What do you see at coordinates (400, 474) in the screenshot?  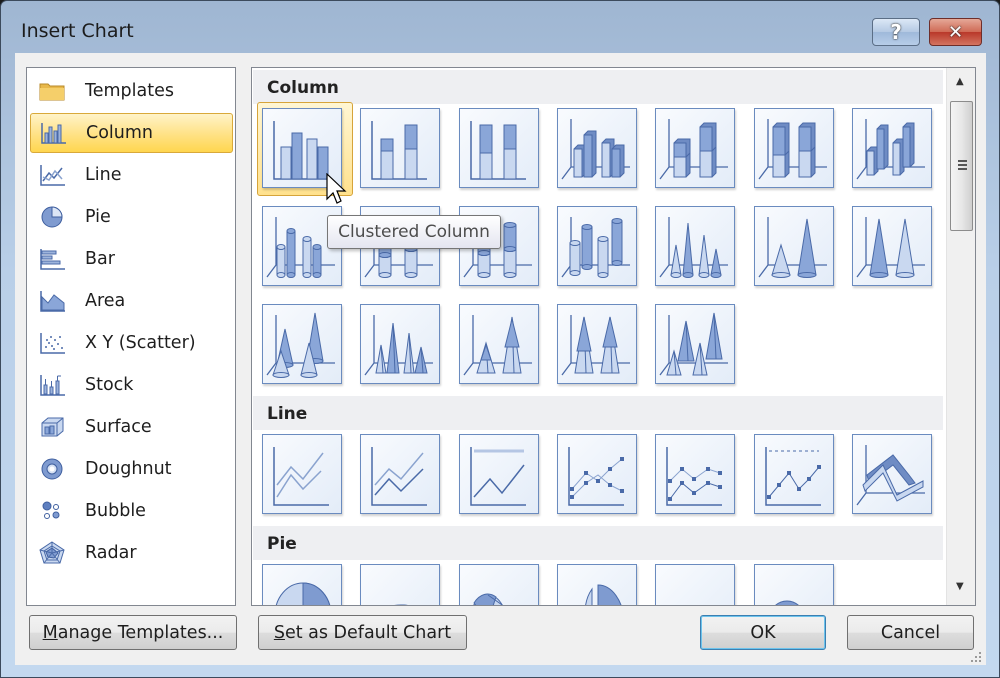 I see `chart-subtype-stacked-line` at bounding box center [400, 474].